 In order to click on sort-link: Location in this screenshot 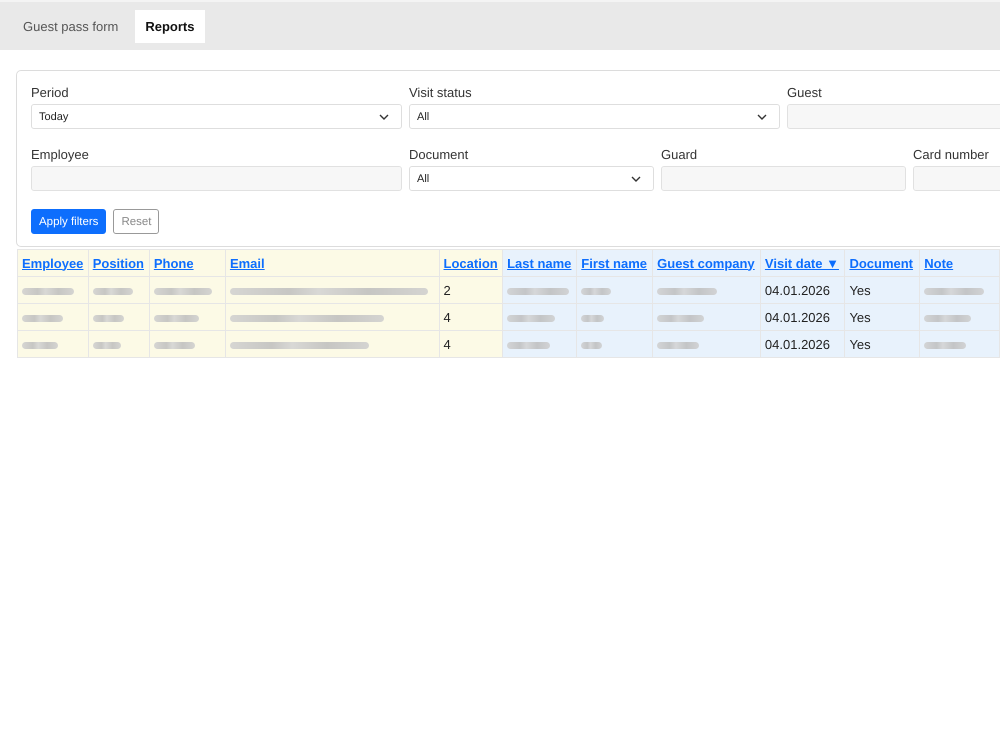, I will do `click(471, 263)`.